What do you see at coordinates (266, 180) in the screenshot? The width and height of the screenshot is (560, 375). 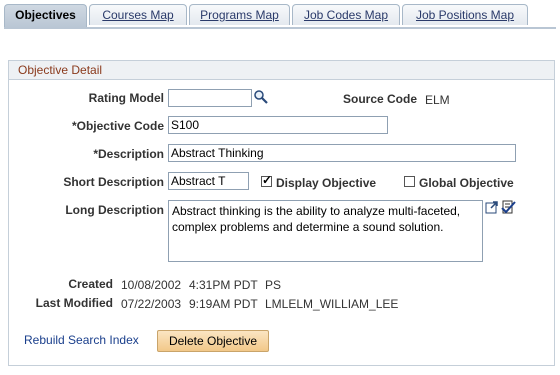 I see `display-objective-checkbox` at bounding box center [266, 180].